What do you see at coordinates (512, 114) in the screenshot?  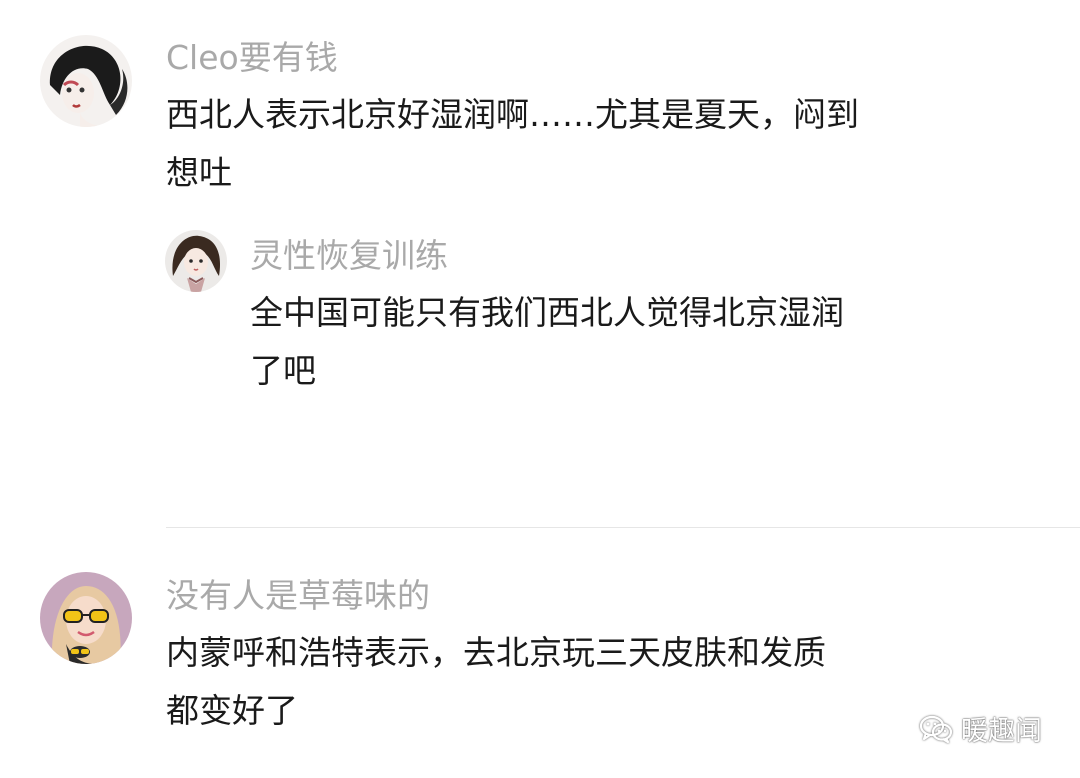 I see `comment-text-line: 西北人表示北京好湿润啊……尤其是夏天，闷到` at bounding box center [512, 114].